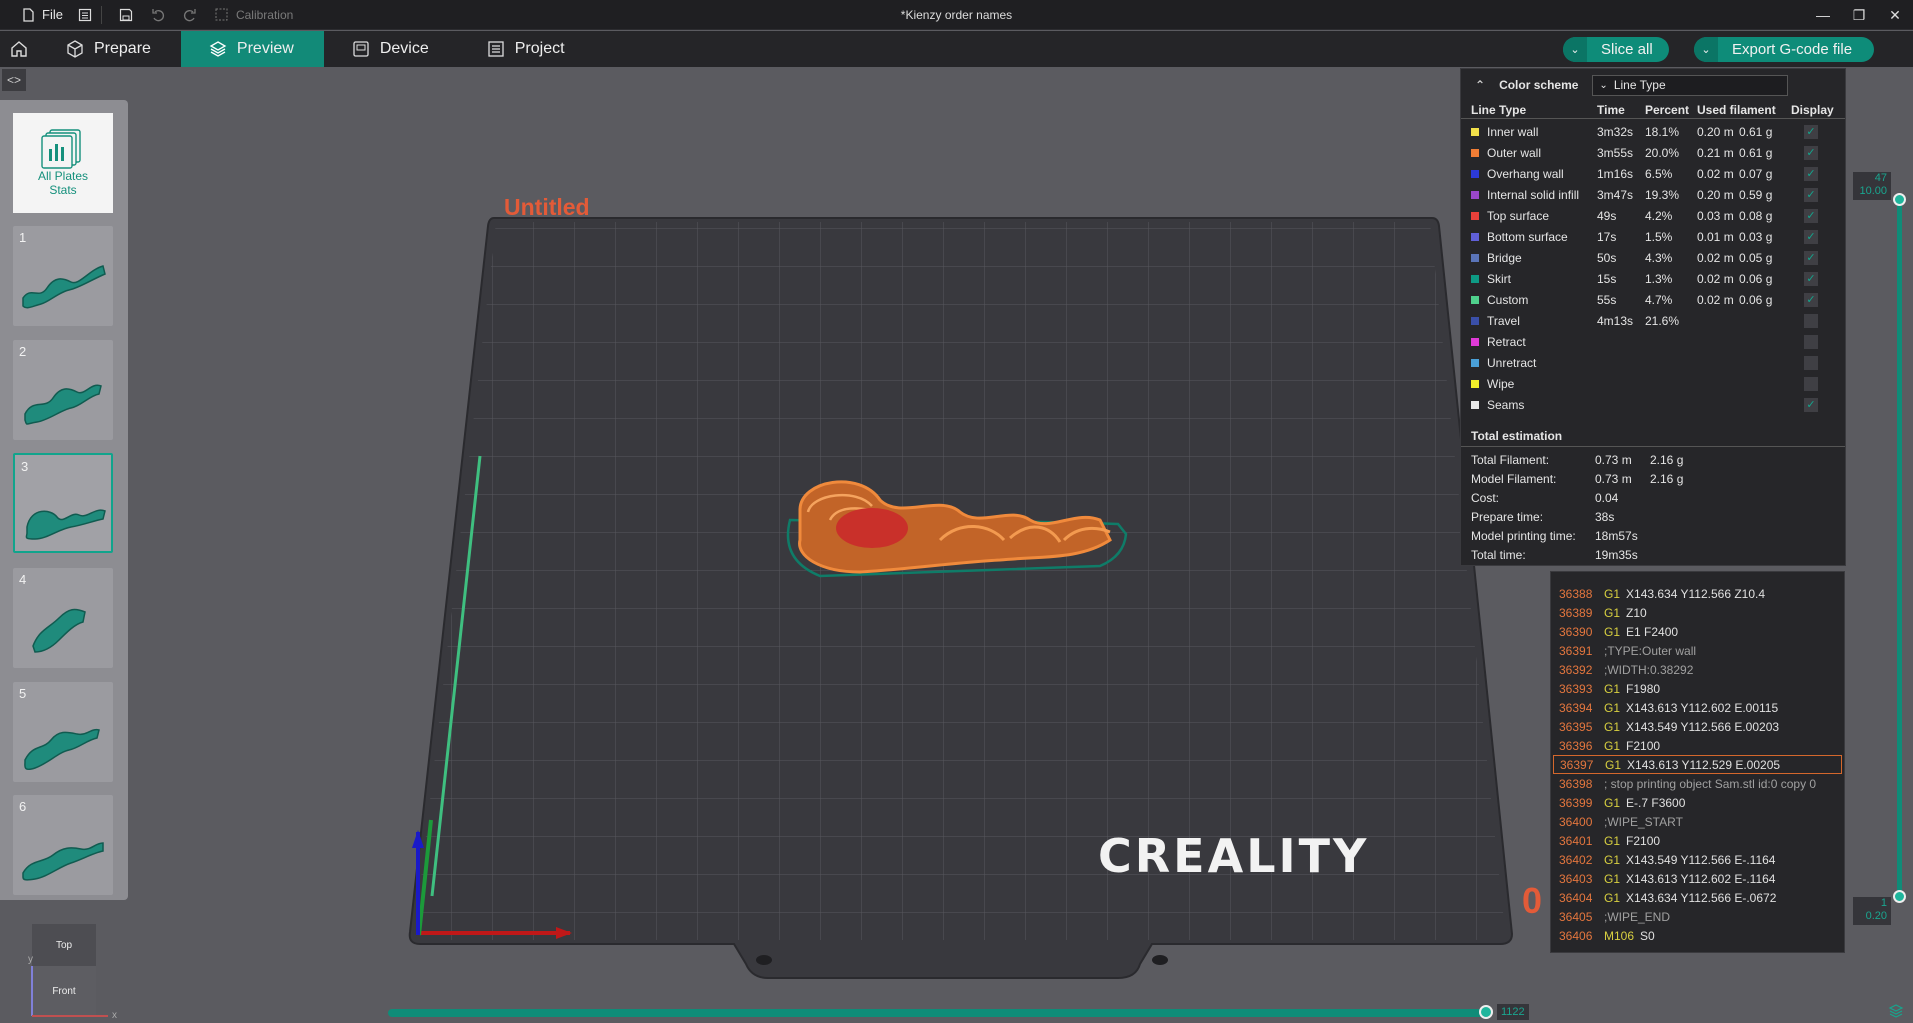 The height and width of the screenshot is (1023, 1913). Describe the element at coordinates (1690, 85) in the screenshot. I see `color-scheme-select: ⌄ Line Type` at that location.